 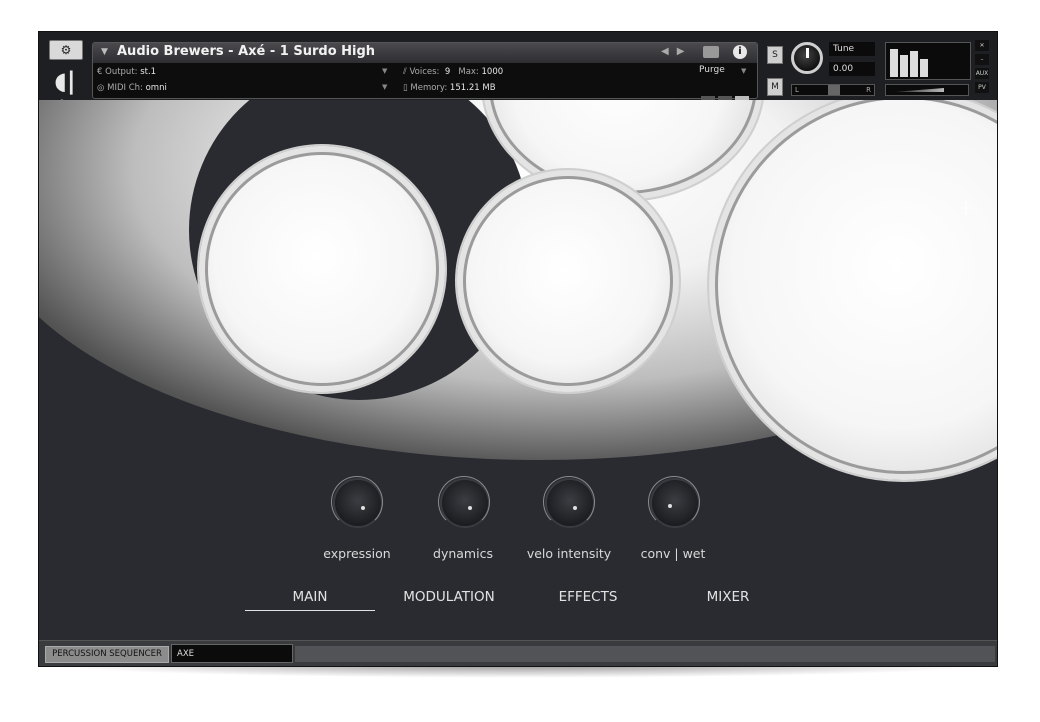 I want to click on expression-knob, so click(x=357, y=502).